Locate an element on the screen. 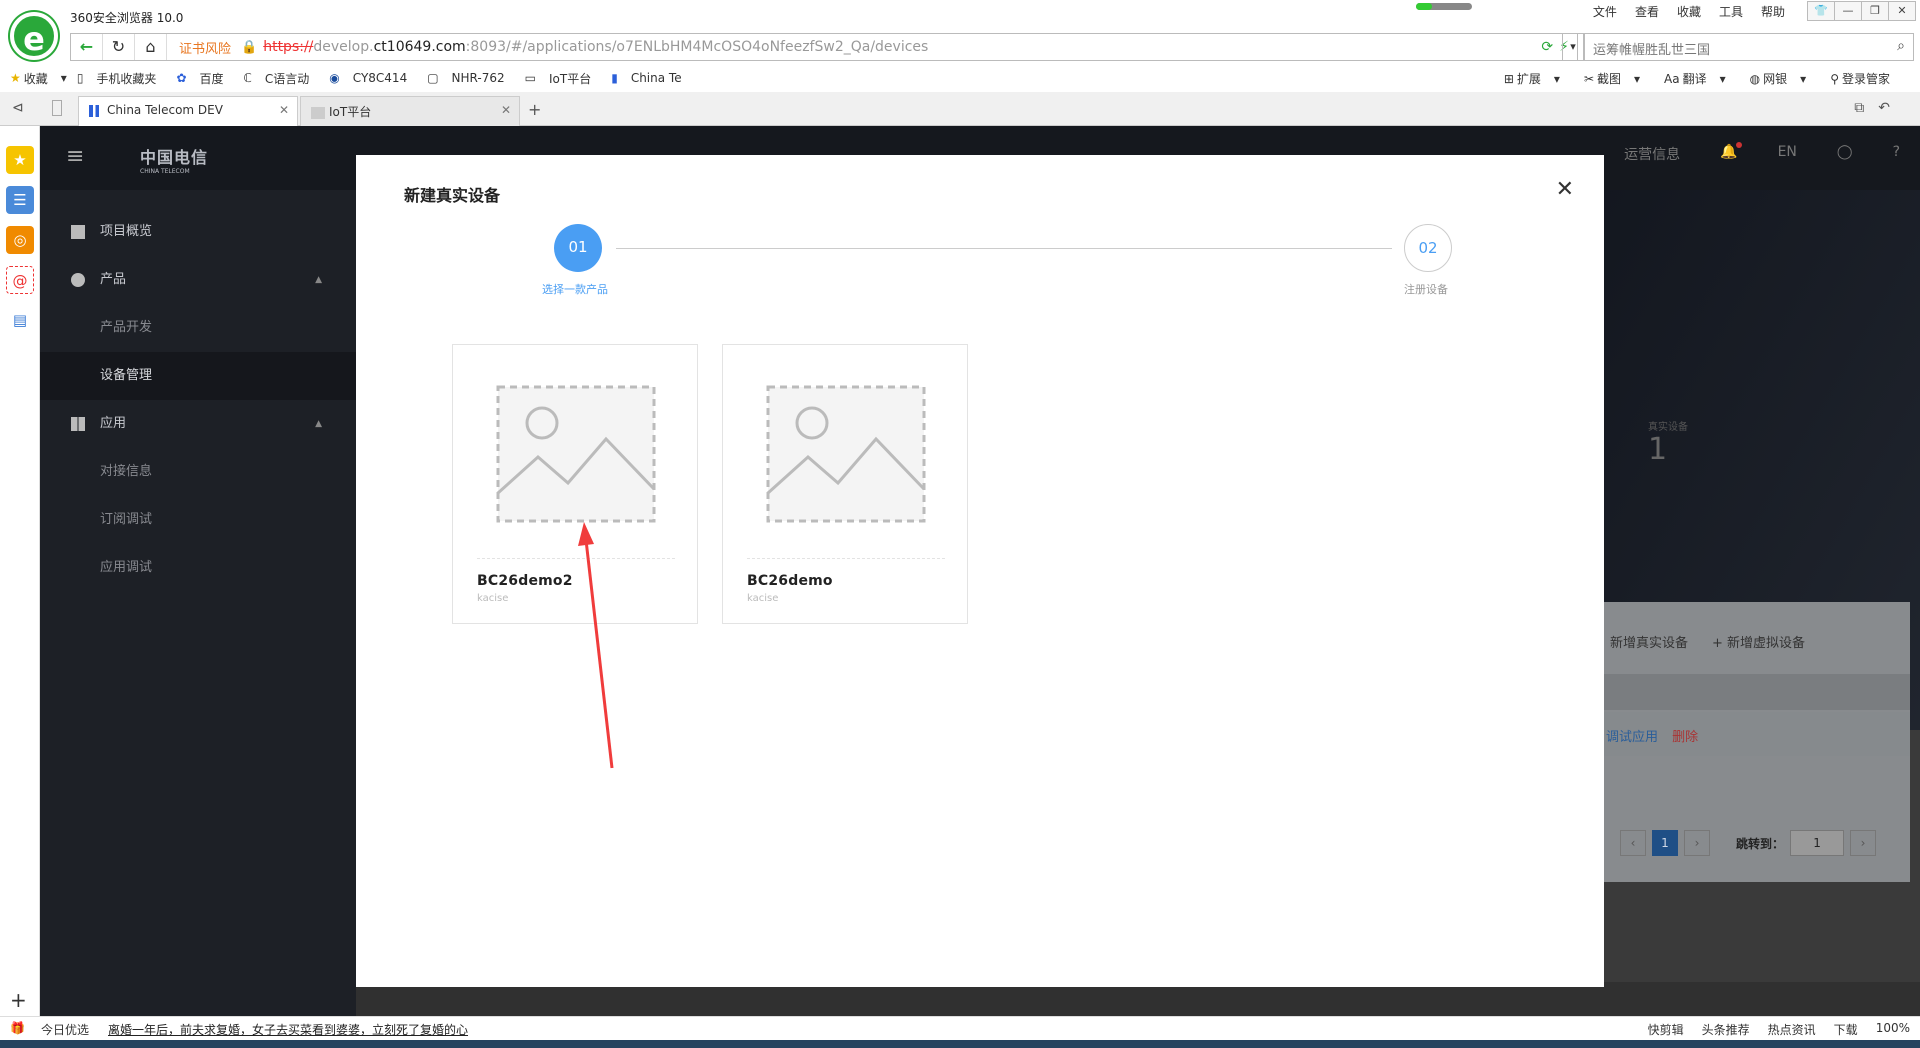 The image size is (1920, 1048). bookmark-cy8c: ◉ CY8C414 is located at coordinates (373, 78).